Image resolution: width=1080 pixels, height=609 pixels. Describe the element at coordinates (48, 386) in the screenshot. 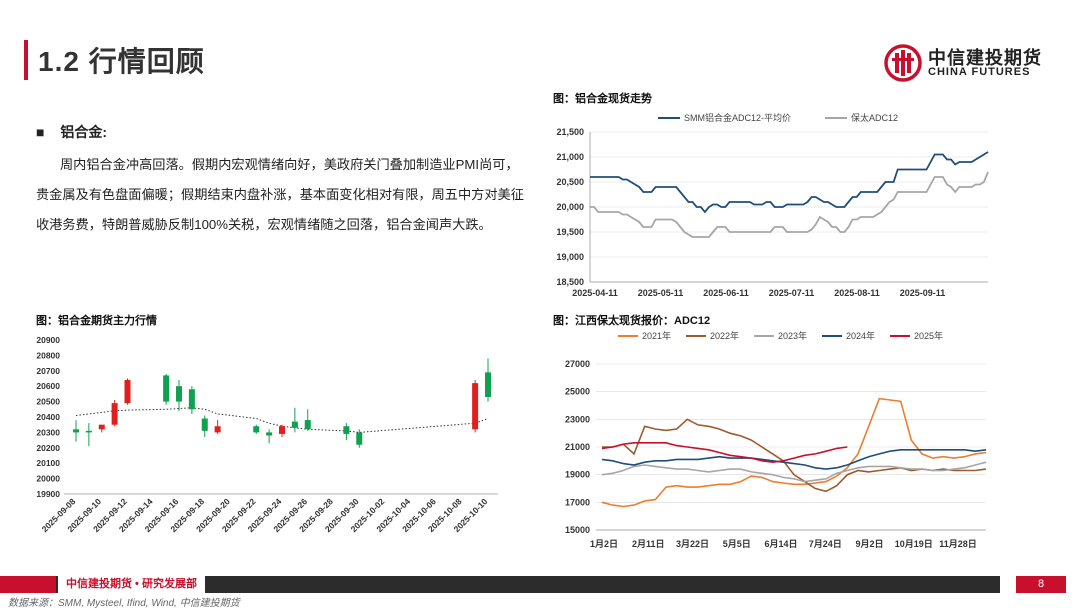

I see `y-tick-label: 20600` at that location.